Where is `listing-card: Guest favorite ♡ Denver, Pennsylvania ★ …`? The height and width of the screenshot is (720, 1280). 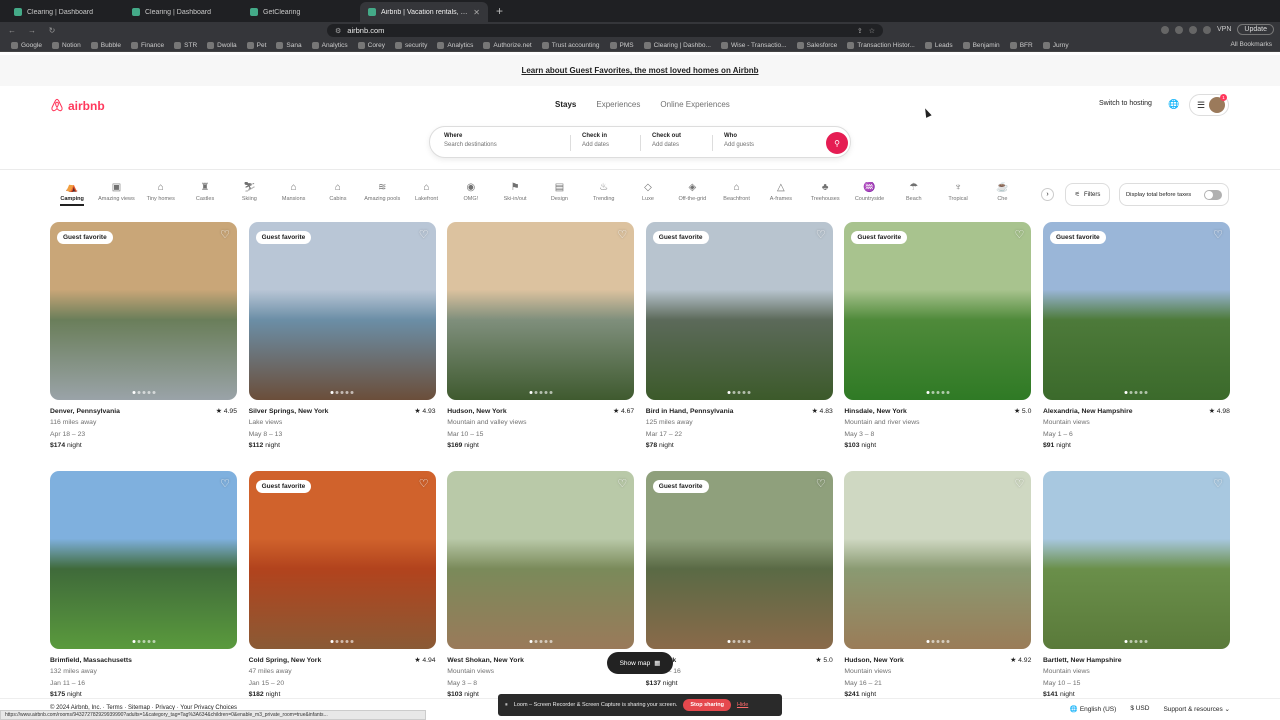
listing-card: Guest favorite ♡ Denver, Pennsylvania ★ … is located at coordinates (143, 346).